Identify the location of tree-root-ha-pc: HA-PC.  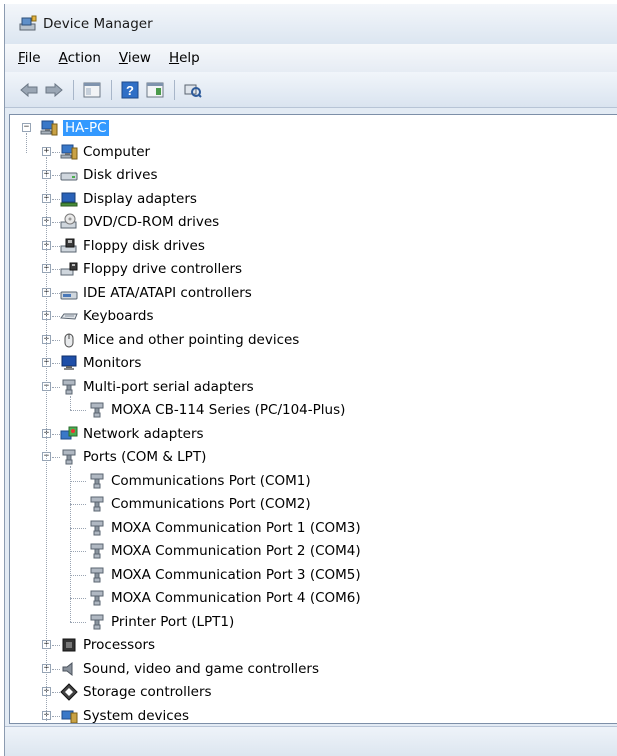
(74, 128).